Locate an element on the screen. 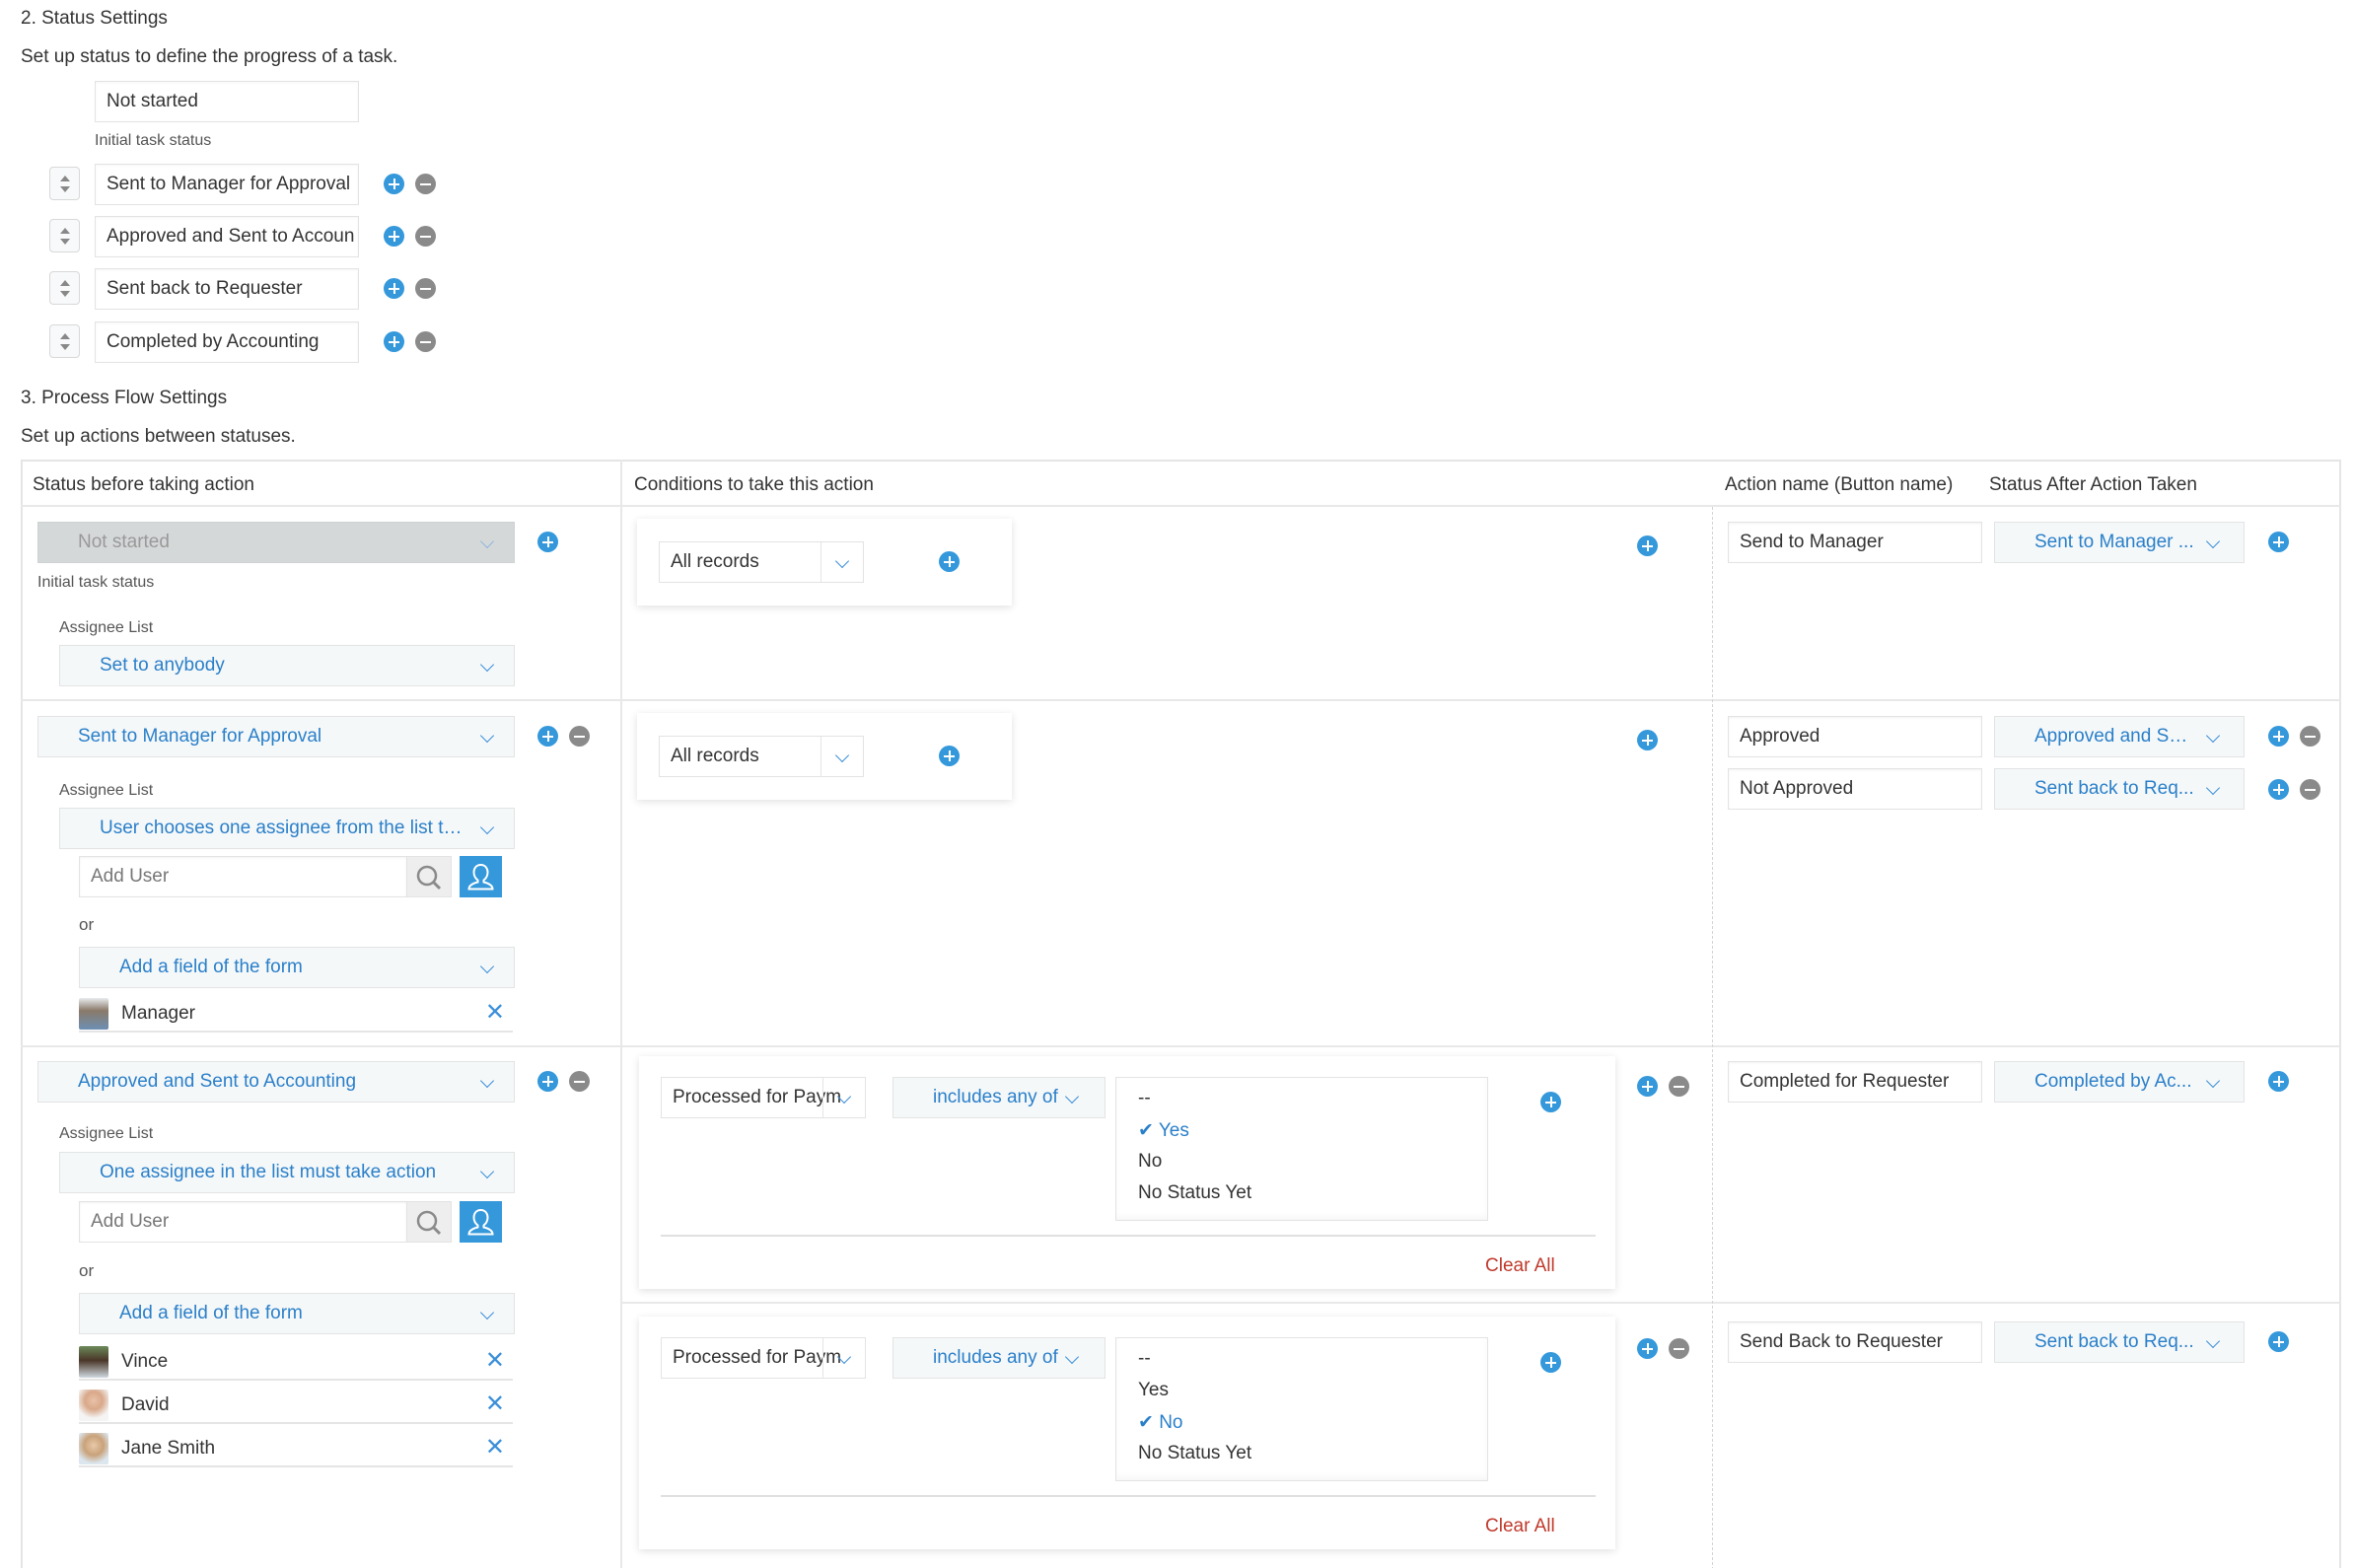 The height and width of the screenshot is (1568, 2355). column-divider-dashed is located at coordinates (1712, 1037).